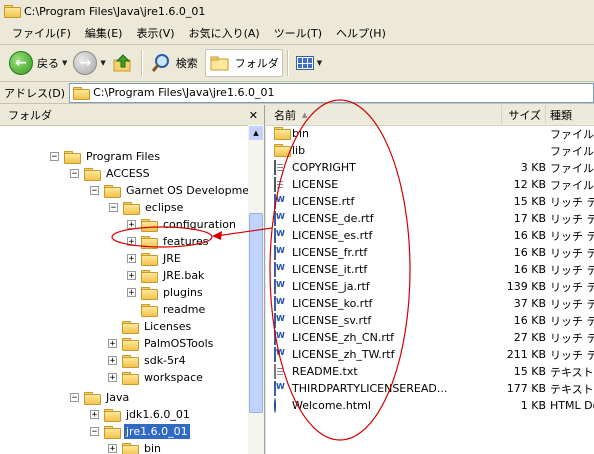 The image size is (594, 454). Describe the element at coordinates (183, 92) in the screenshot. I see `address-value: C:\Program Files\Java\jre1.6.0_01` at that location.